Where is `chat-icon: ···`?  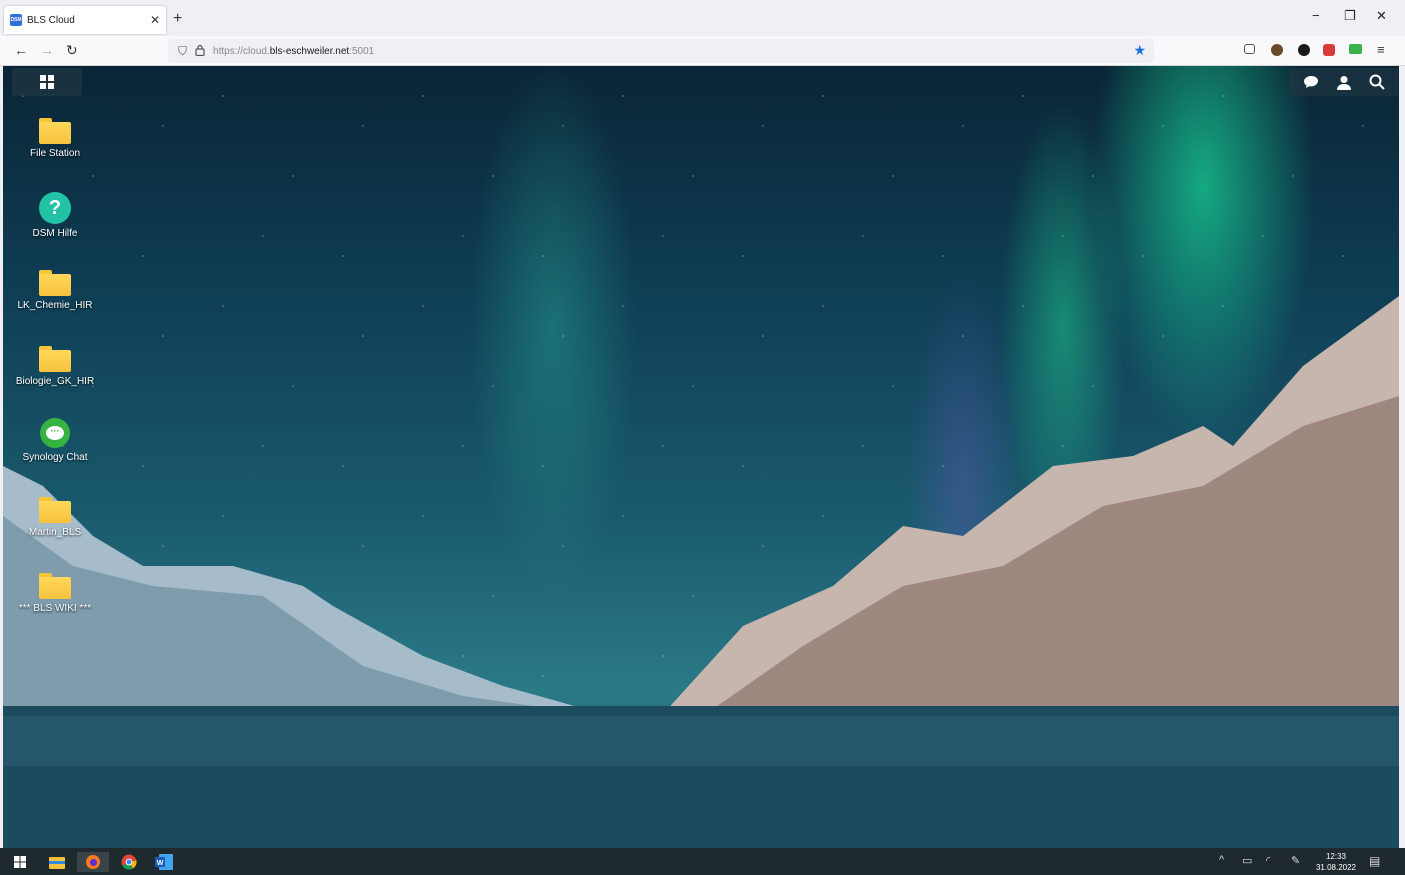 chat-icon: ··· is located at coordinates (55, 433).